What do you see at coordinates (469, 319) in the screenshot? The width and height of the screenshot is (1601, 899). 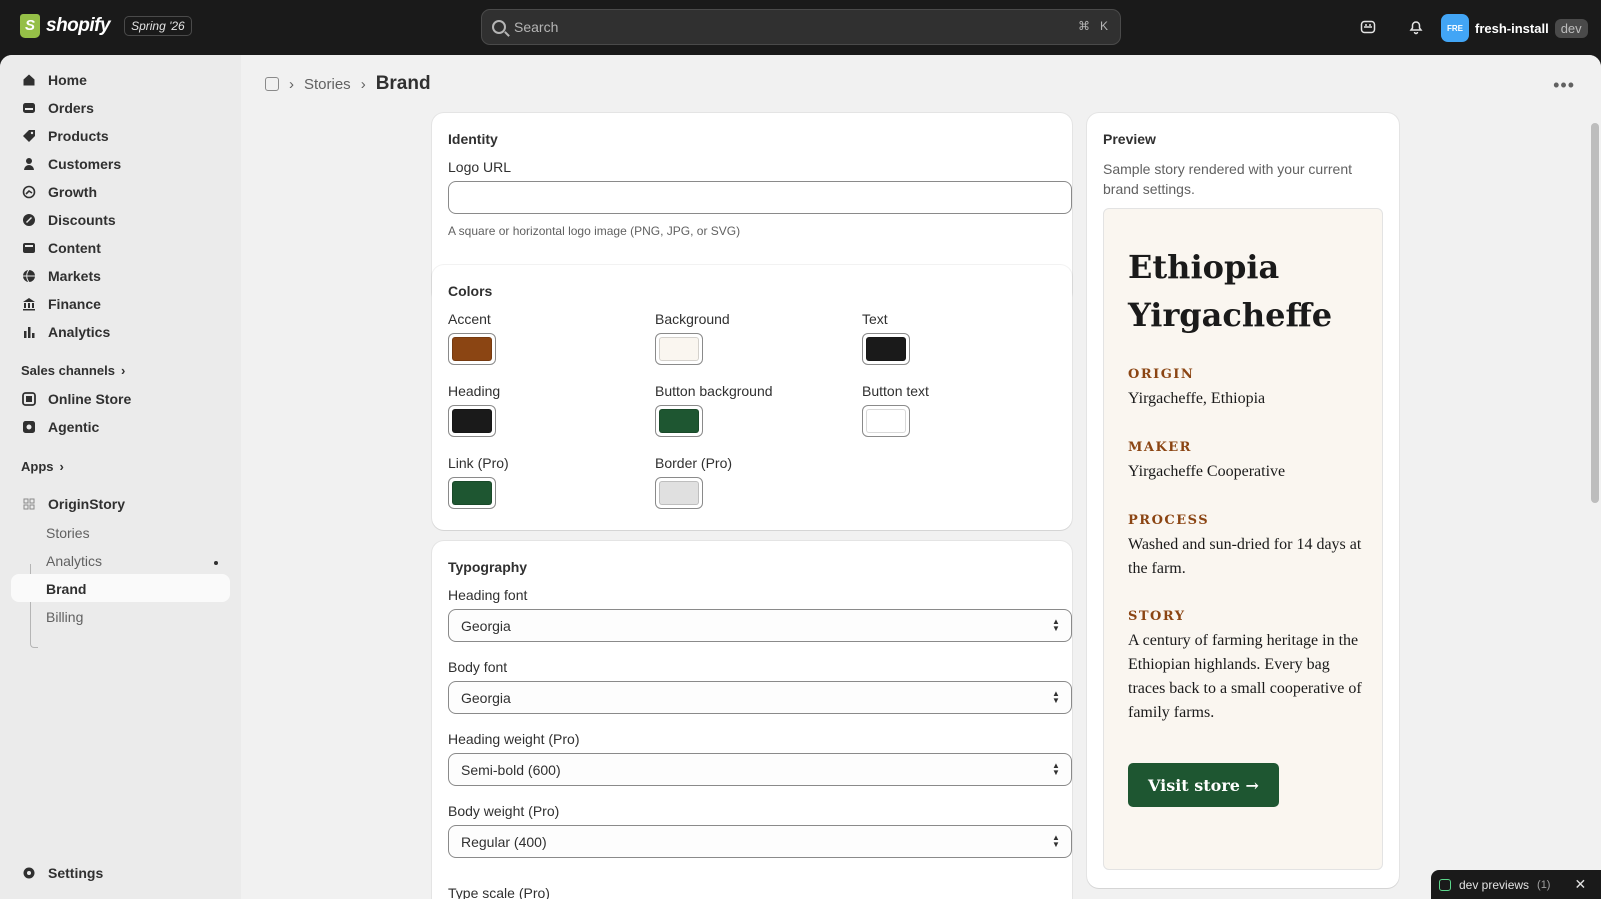 I see `color-label: Accent` at bounding box center [469, 319].